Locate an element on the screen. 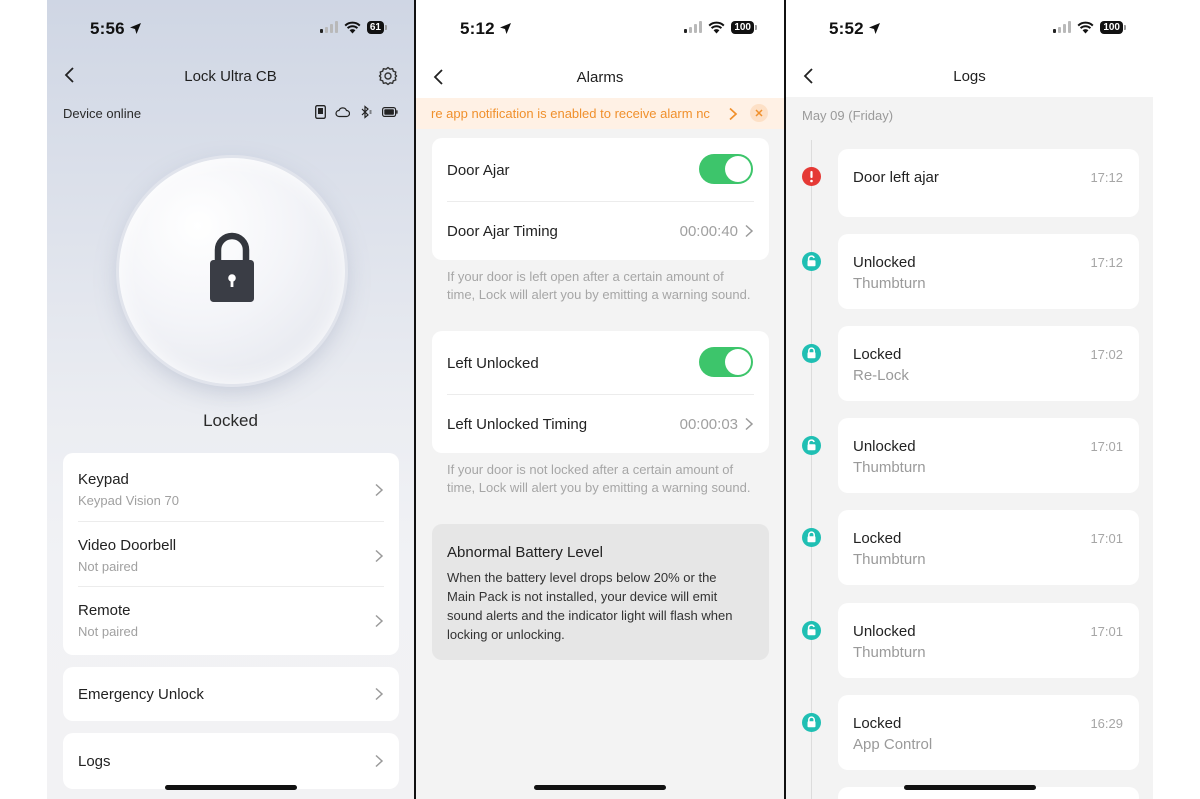 The height and width of the screenshot is (799, 1200). remote-row-subtitle: Not paired is located at coordinates (108, 631).